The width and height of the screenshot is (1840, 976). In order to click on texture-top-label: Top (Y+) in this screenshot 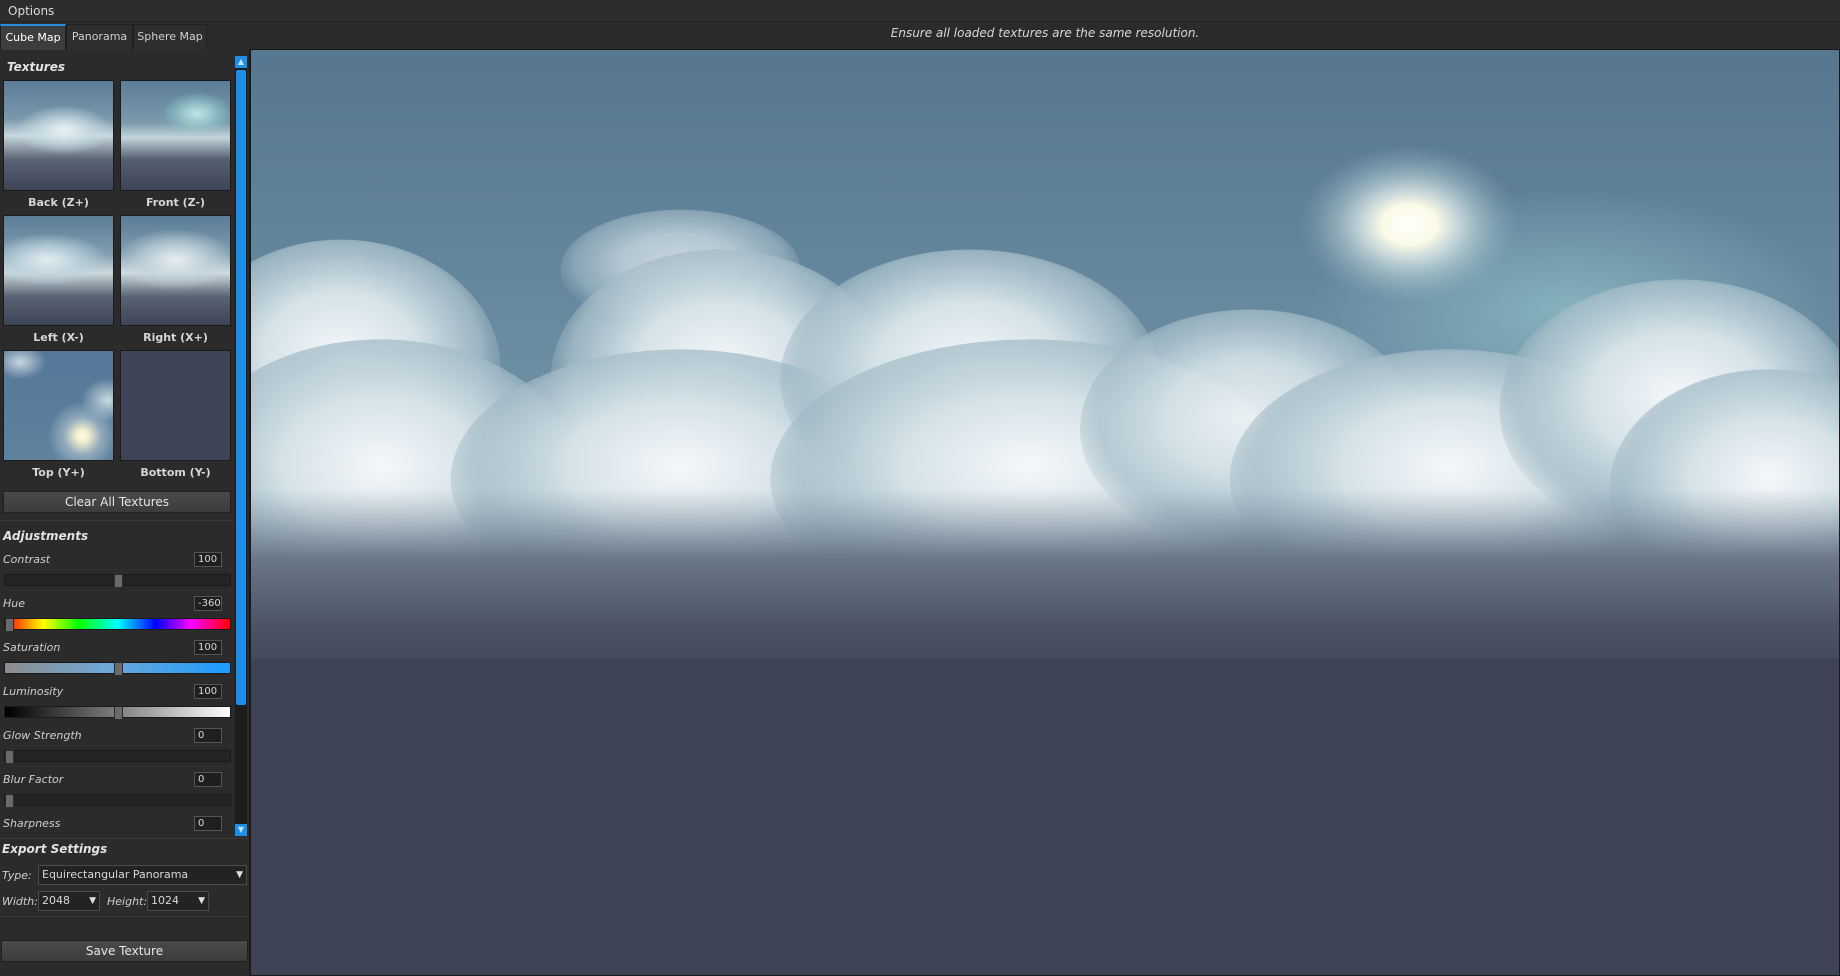, I will do `click(58, 472)`.